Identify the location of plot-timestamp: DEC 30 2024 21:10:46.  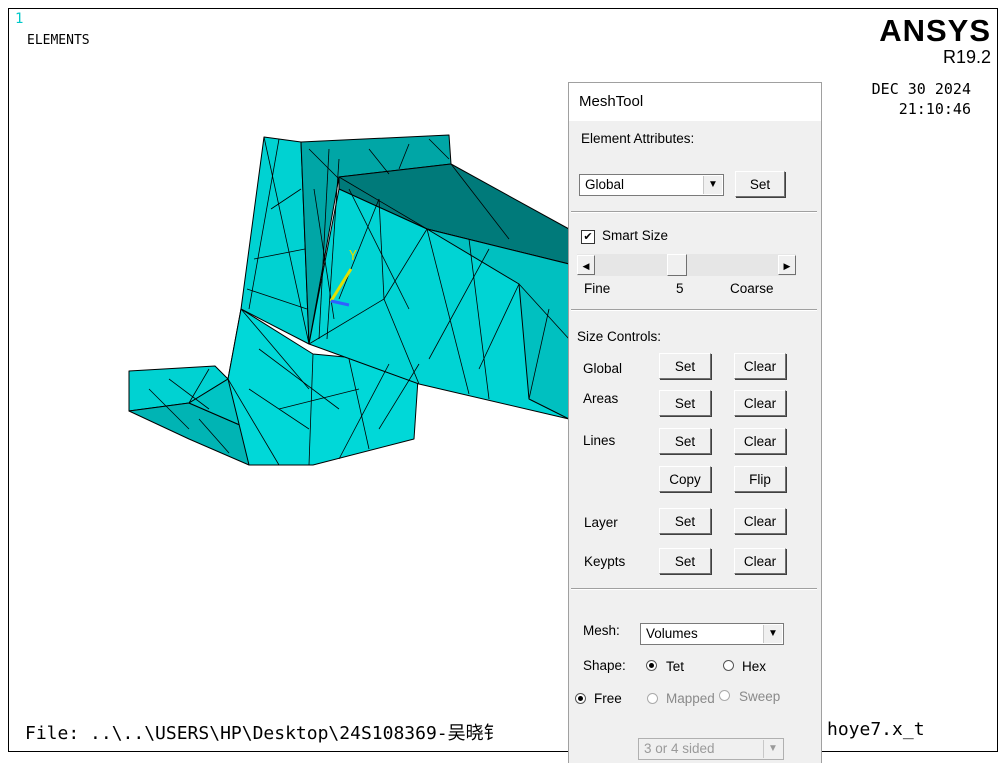
(921, 99).